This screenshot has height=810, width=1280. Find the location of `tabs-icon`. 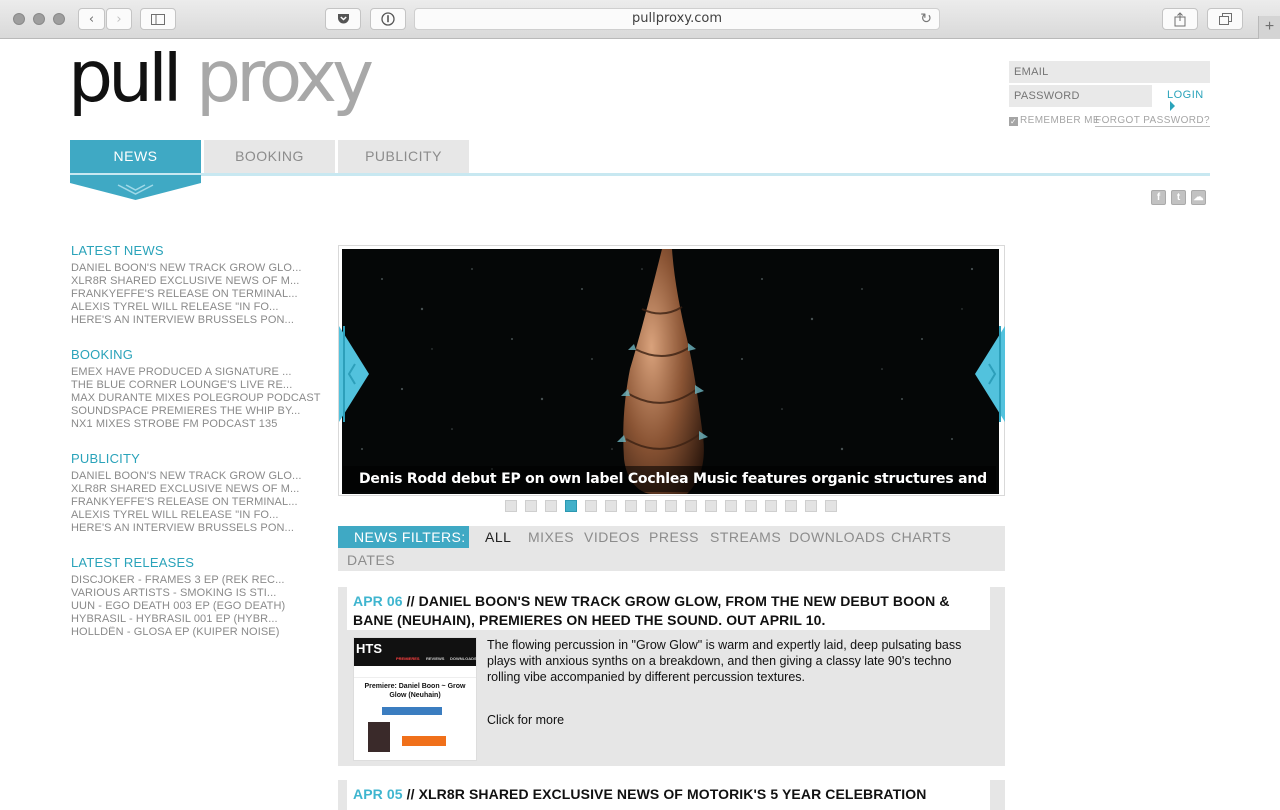

tabs-icon is located at coordinates (1225, 19).